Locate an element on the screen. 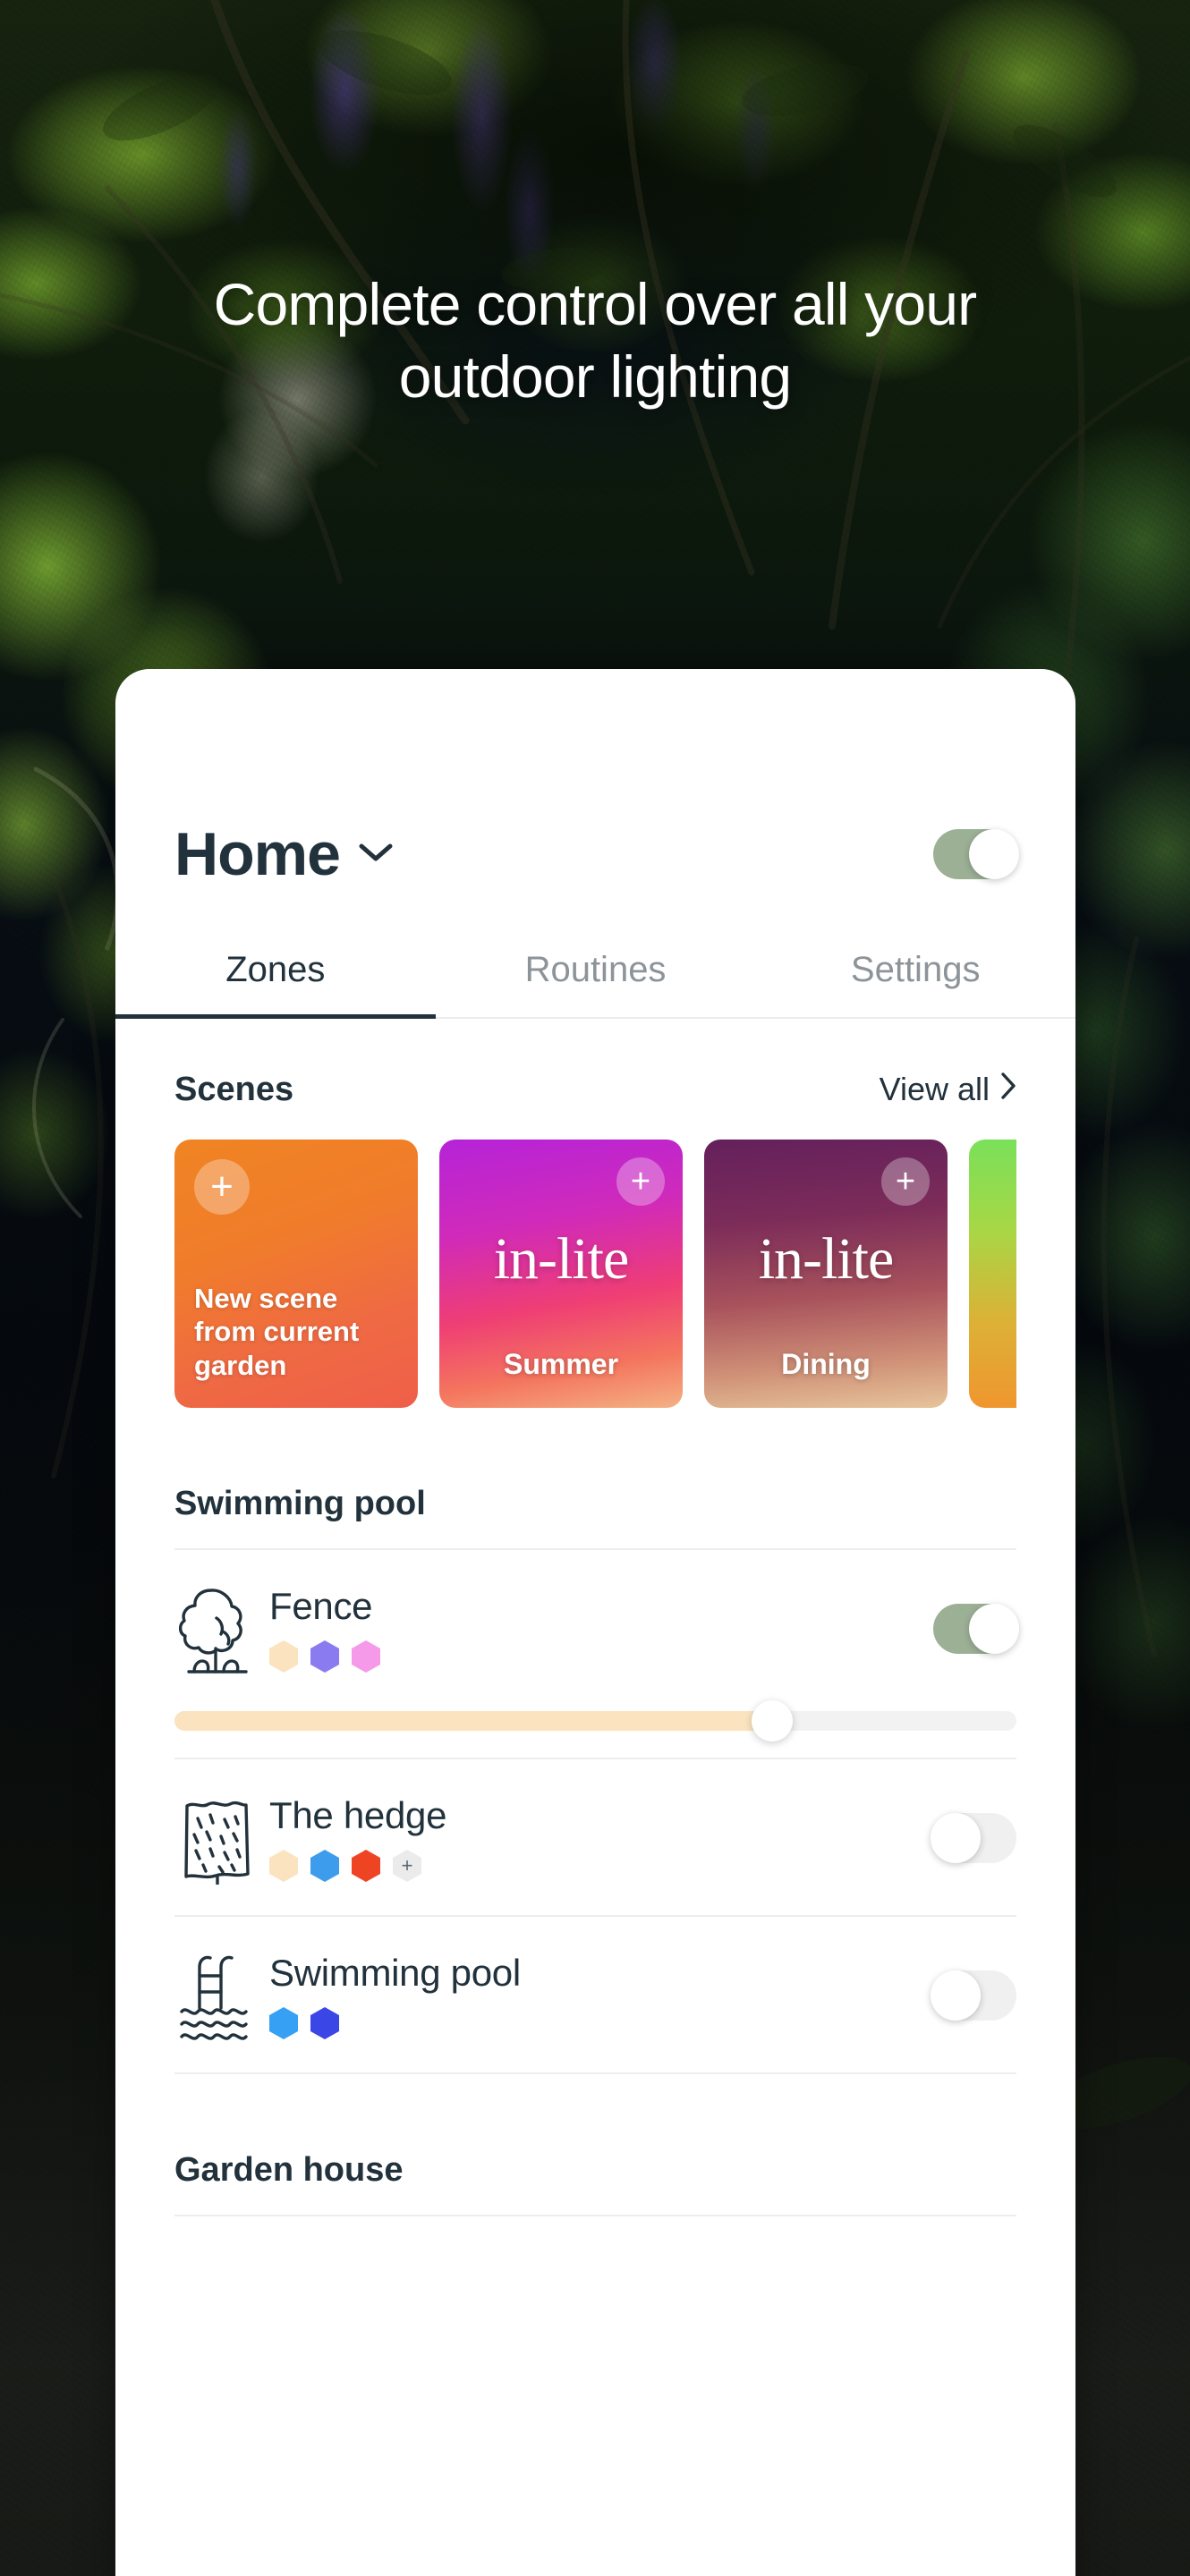  zone-row-swimming-pool: Swimming pool is located at coordinates (595, 1994).